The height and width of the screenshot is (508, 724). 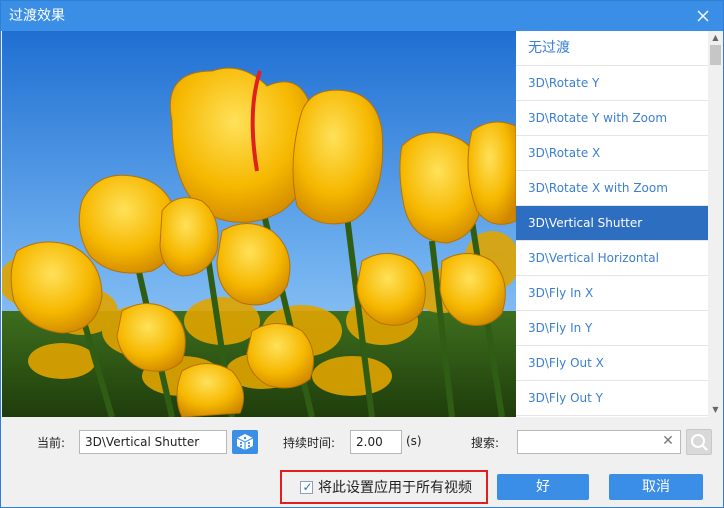 What do you see at coordinates (612, 48) in the screenshot?
I see `list-item: 无过渡` at bounding box center [612, 48].